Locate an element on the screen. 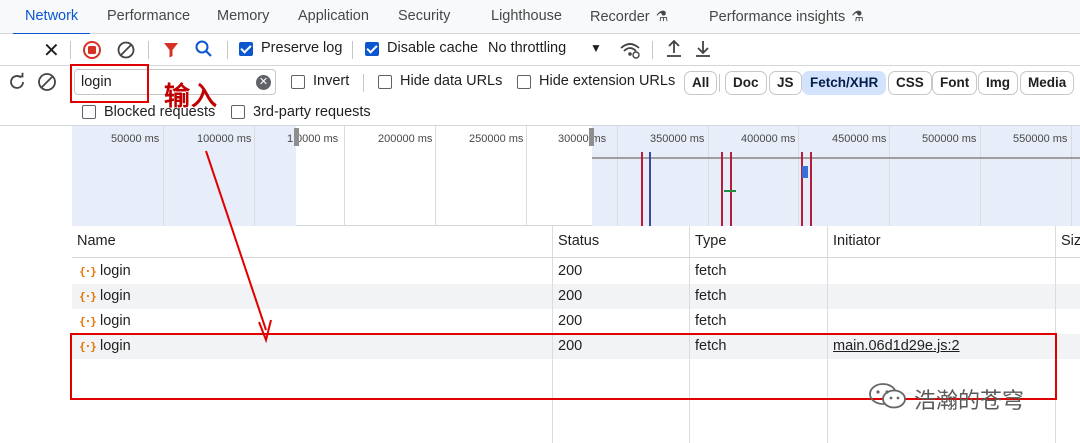 The width and height of the screenshot is (1080, 443). annotation-arrow is located at coordinates (238, 247).